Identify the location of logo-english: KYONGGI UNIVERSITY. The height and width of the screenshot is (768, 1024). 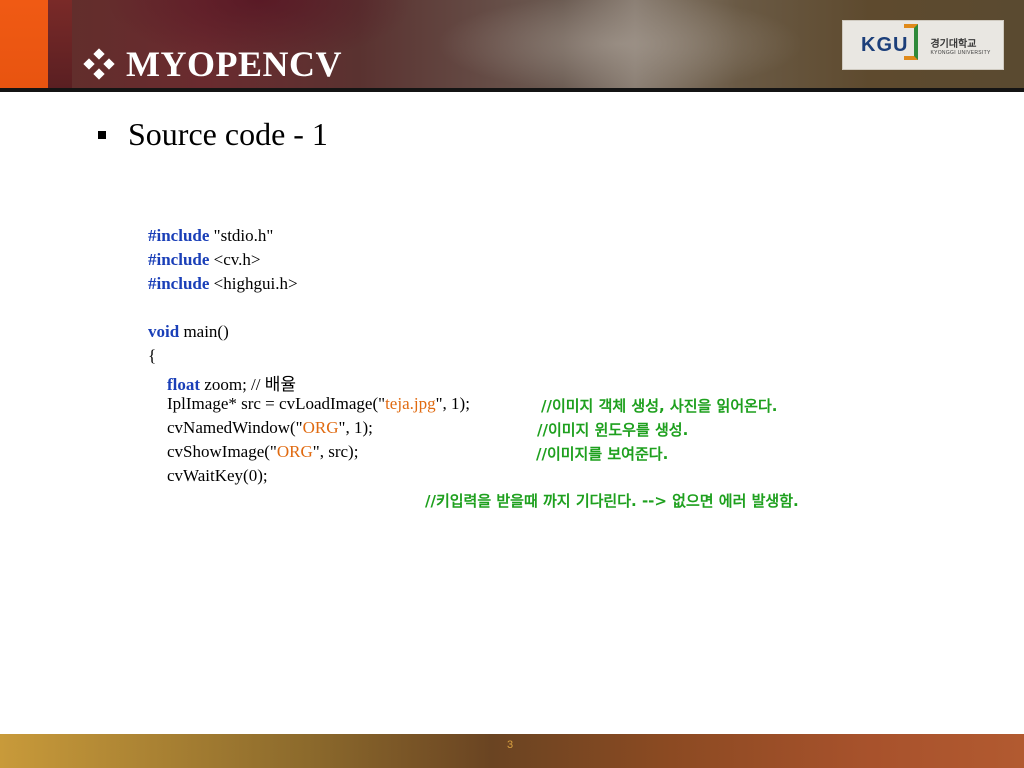
(960, 52).